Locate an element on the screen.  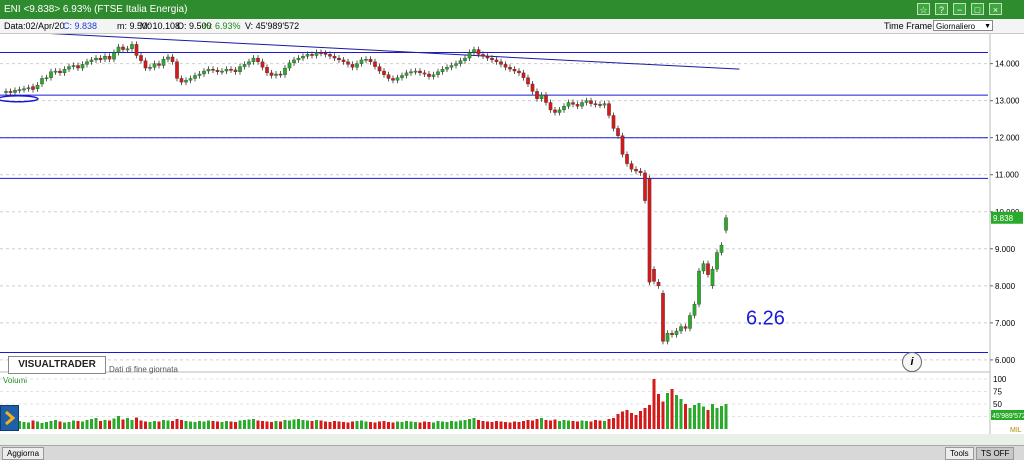
volume-tick-label: 75 is located at coordinates (997, 392).